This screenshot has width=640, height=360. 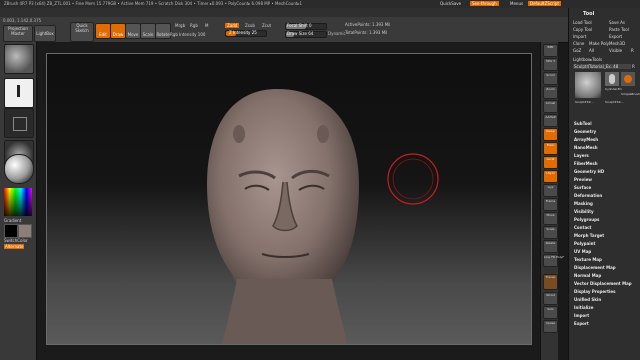 I want to click on scale-button: Scale, so click(x=148, y=31).